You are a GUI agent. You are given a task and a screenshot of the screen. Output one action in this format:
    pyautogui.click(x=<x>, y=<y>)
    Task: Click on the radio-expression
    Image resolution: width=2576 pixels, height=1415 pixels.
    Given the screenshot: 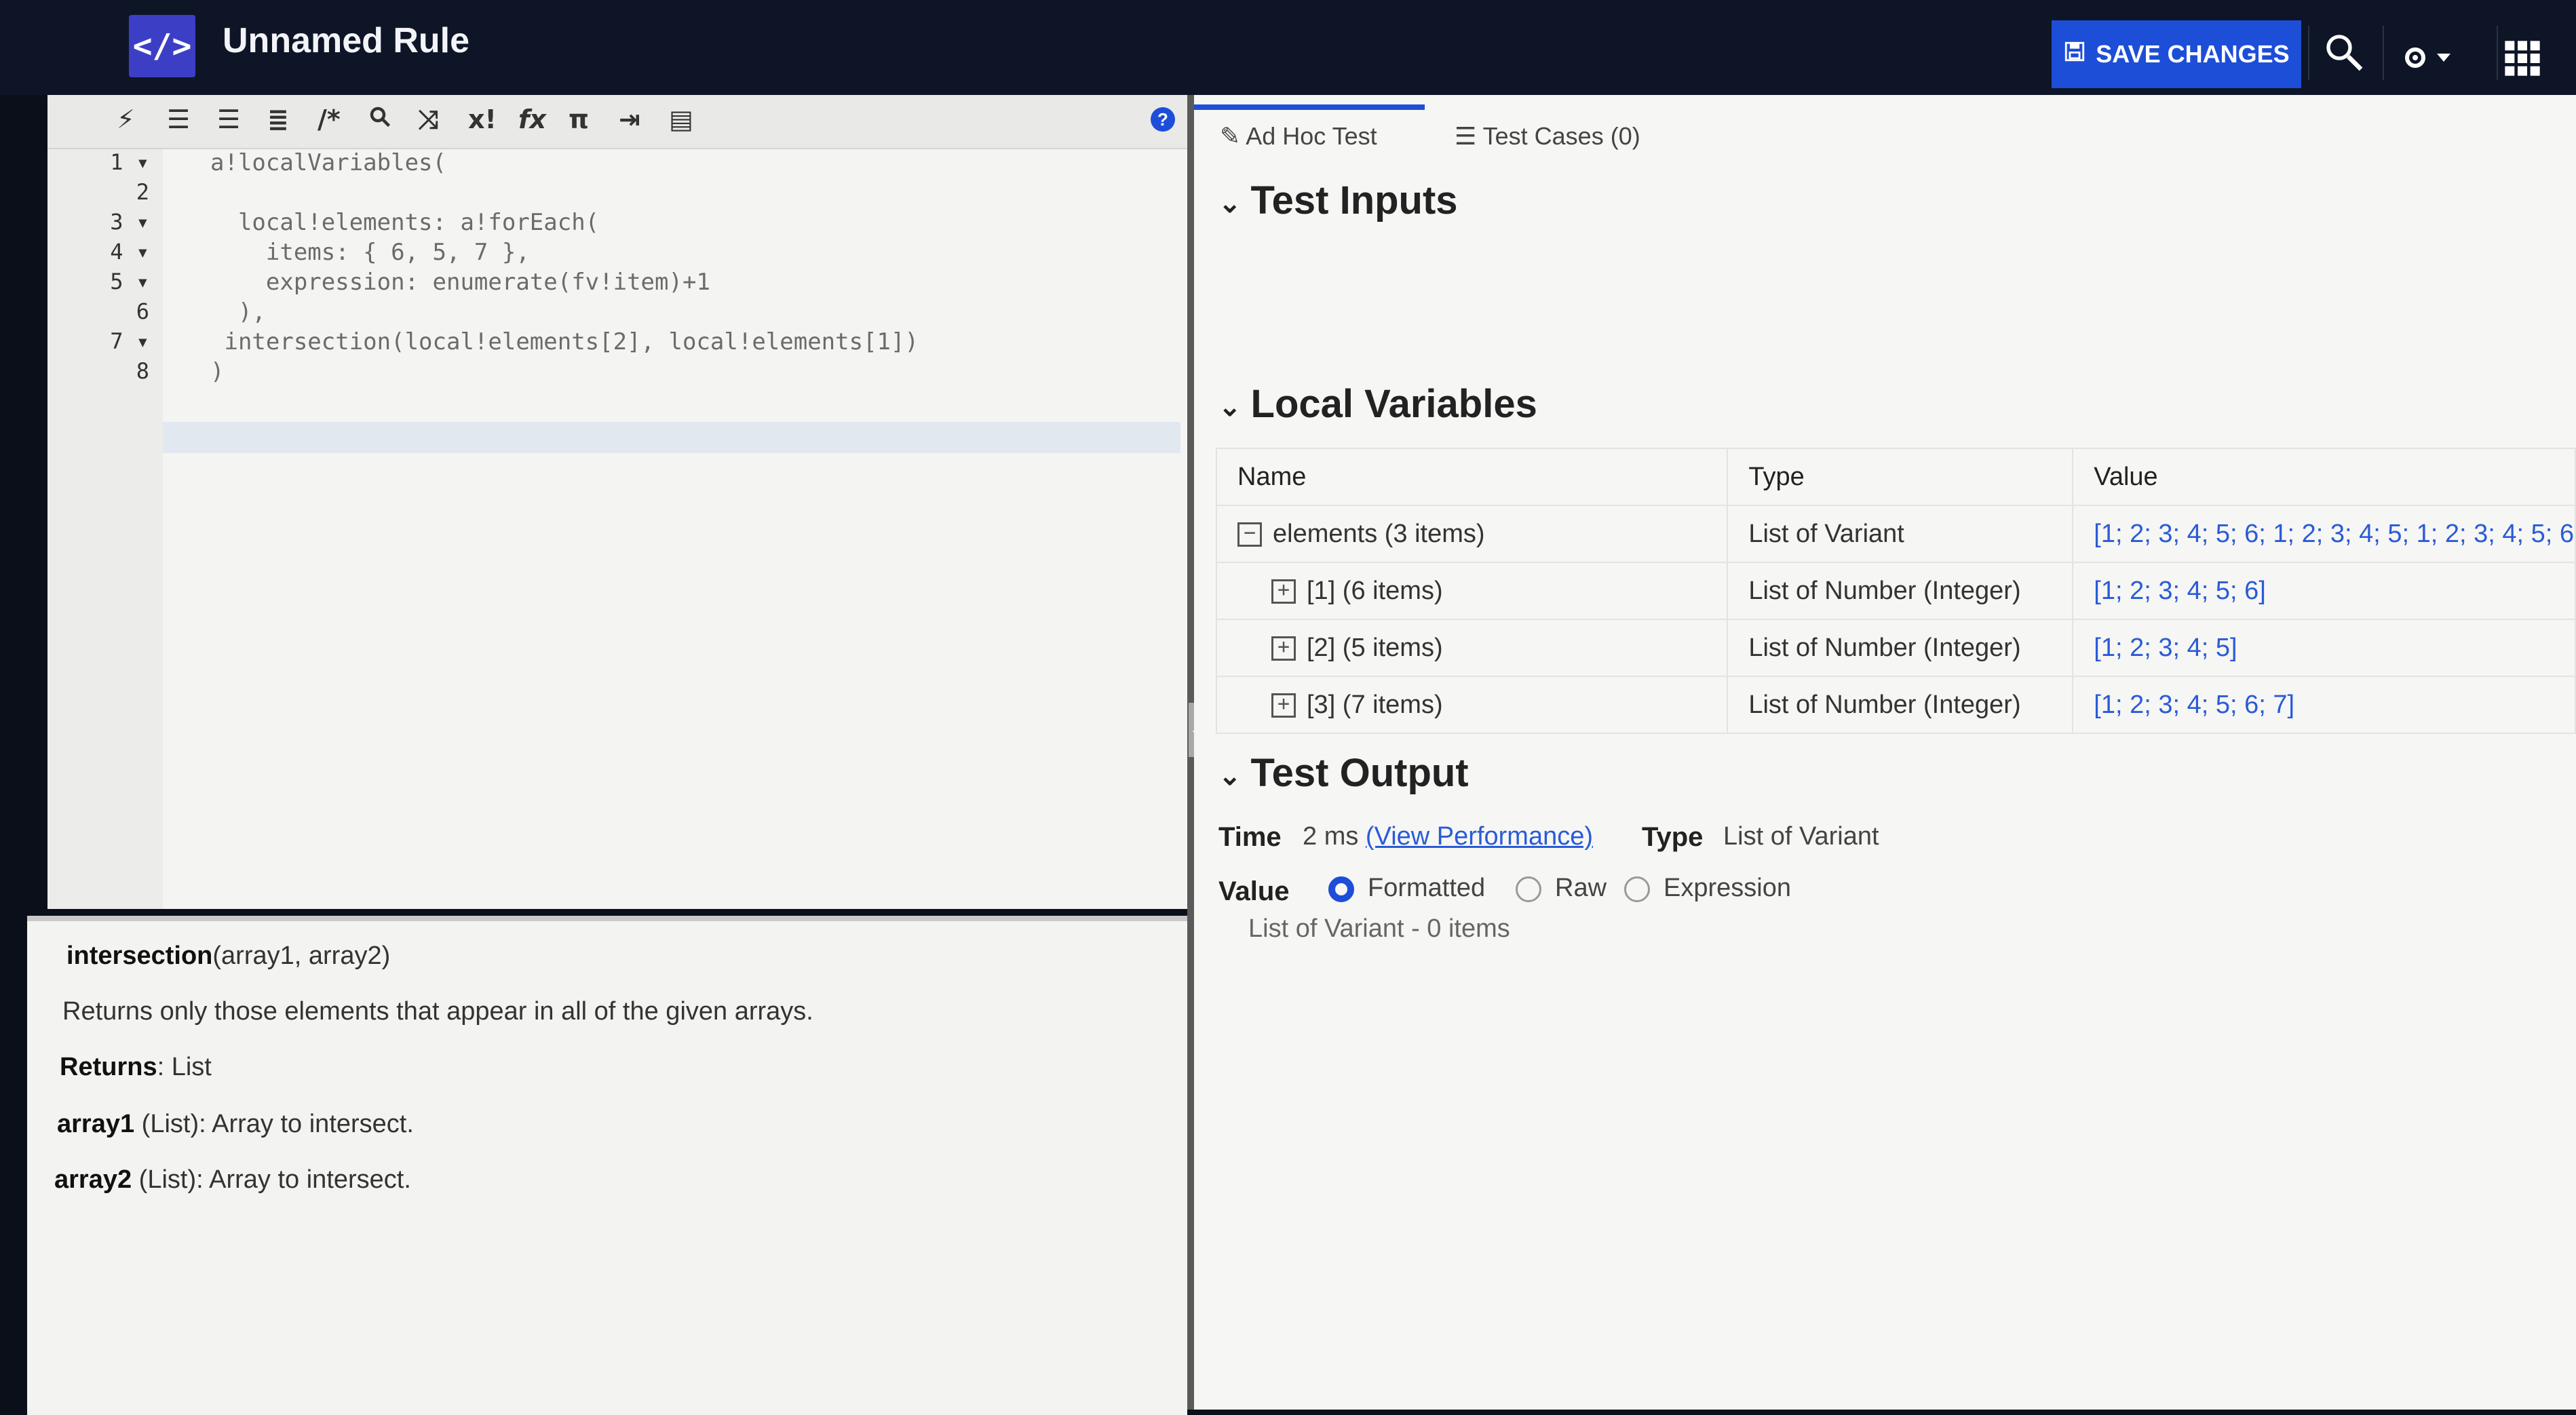 What is the action you would take?
    pyautogui.click(x=1637, y=889)
    